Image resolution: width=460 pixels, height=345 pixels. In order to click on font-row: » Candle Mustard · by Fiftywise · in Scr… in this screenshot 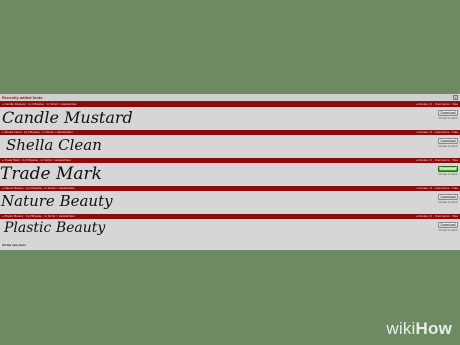, I will do `click(230, 116)`.